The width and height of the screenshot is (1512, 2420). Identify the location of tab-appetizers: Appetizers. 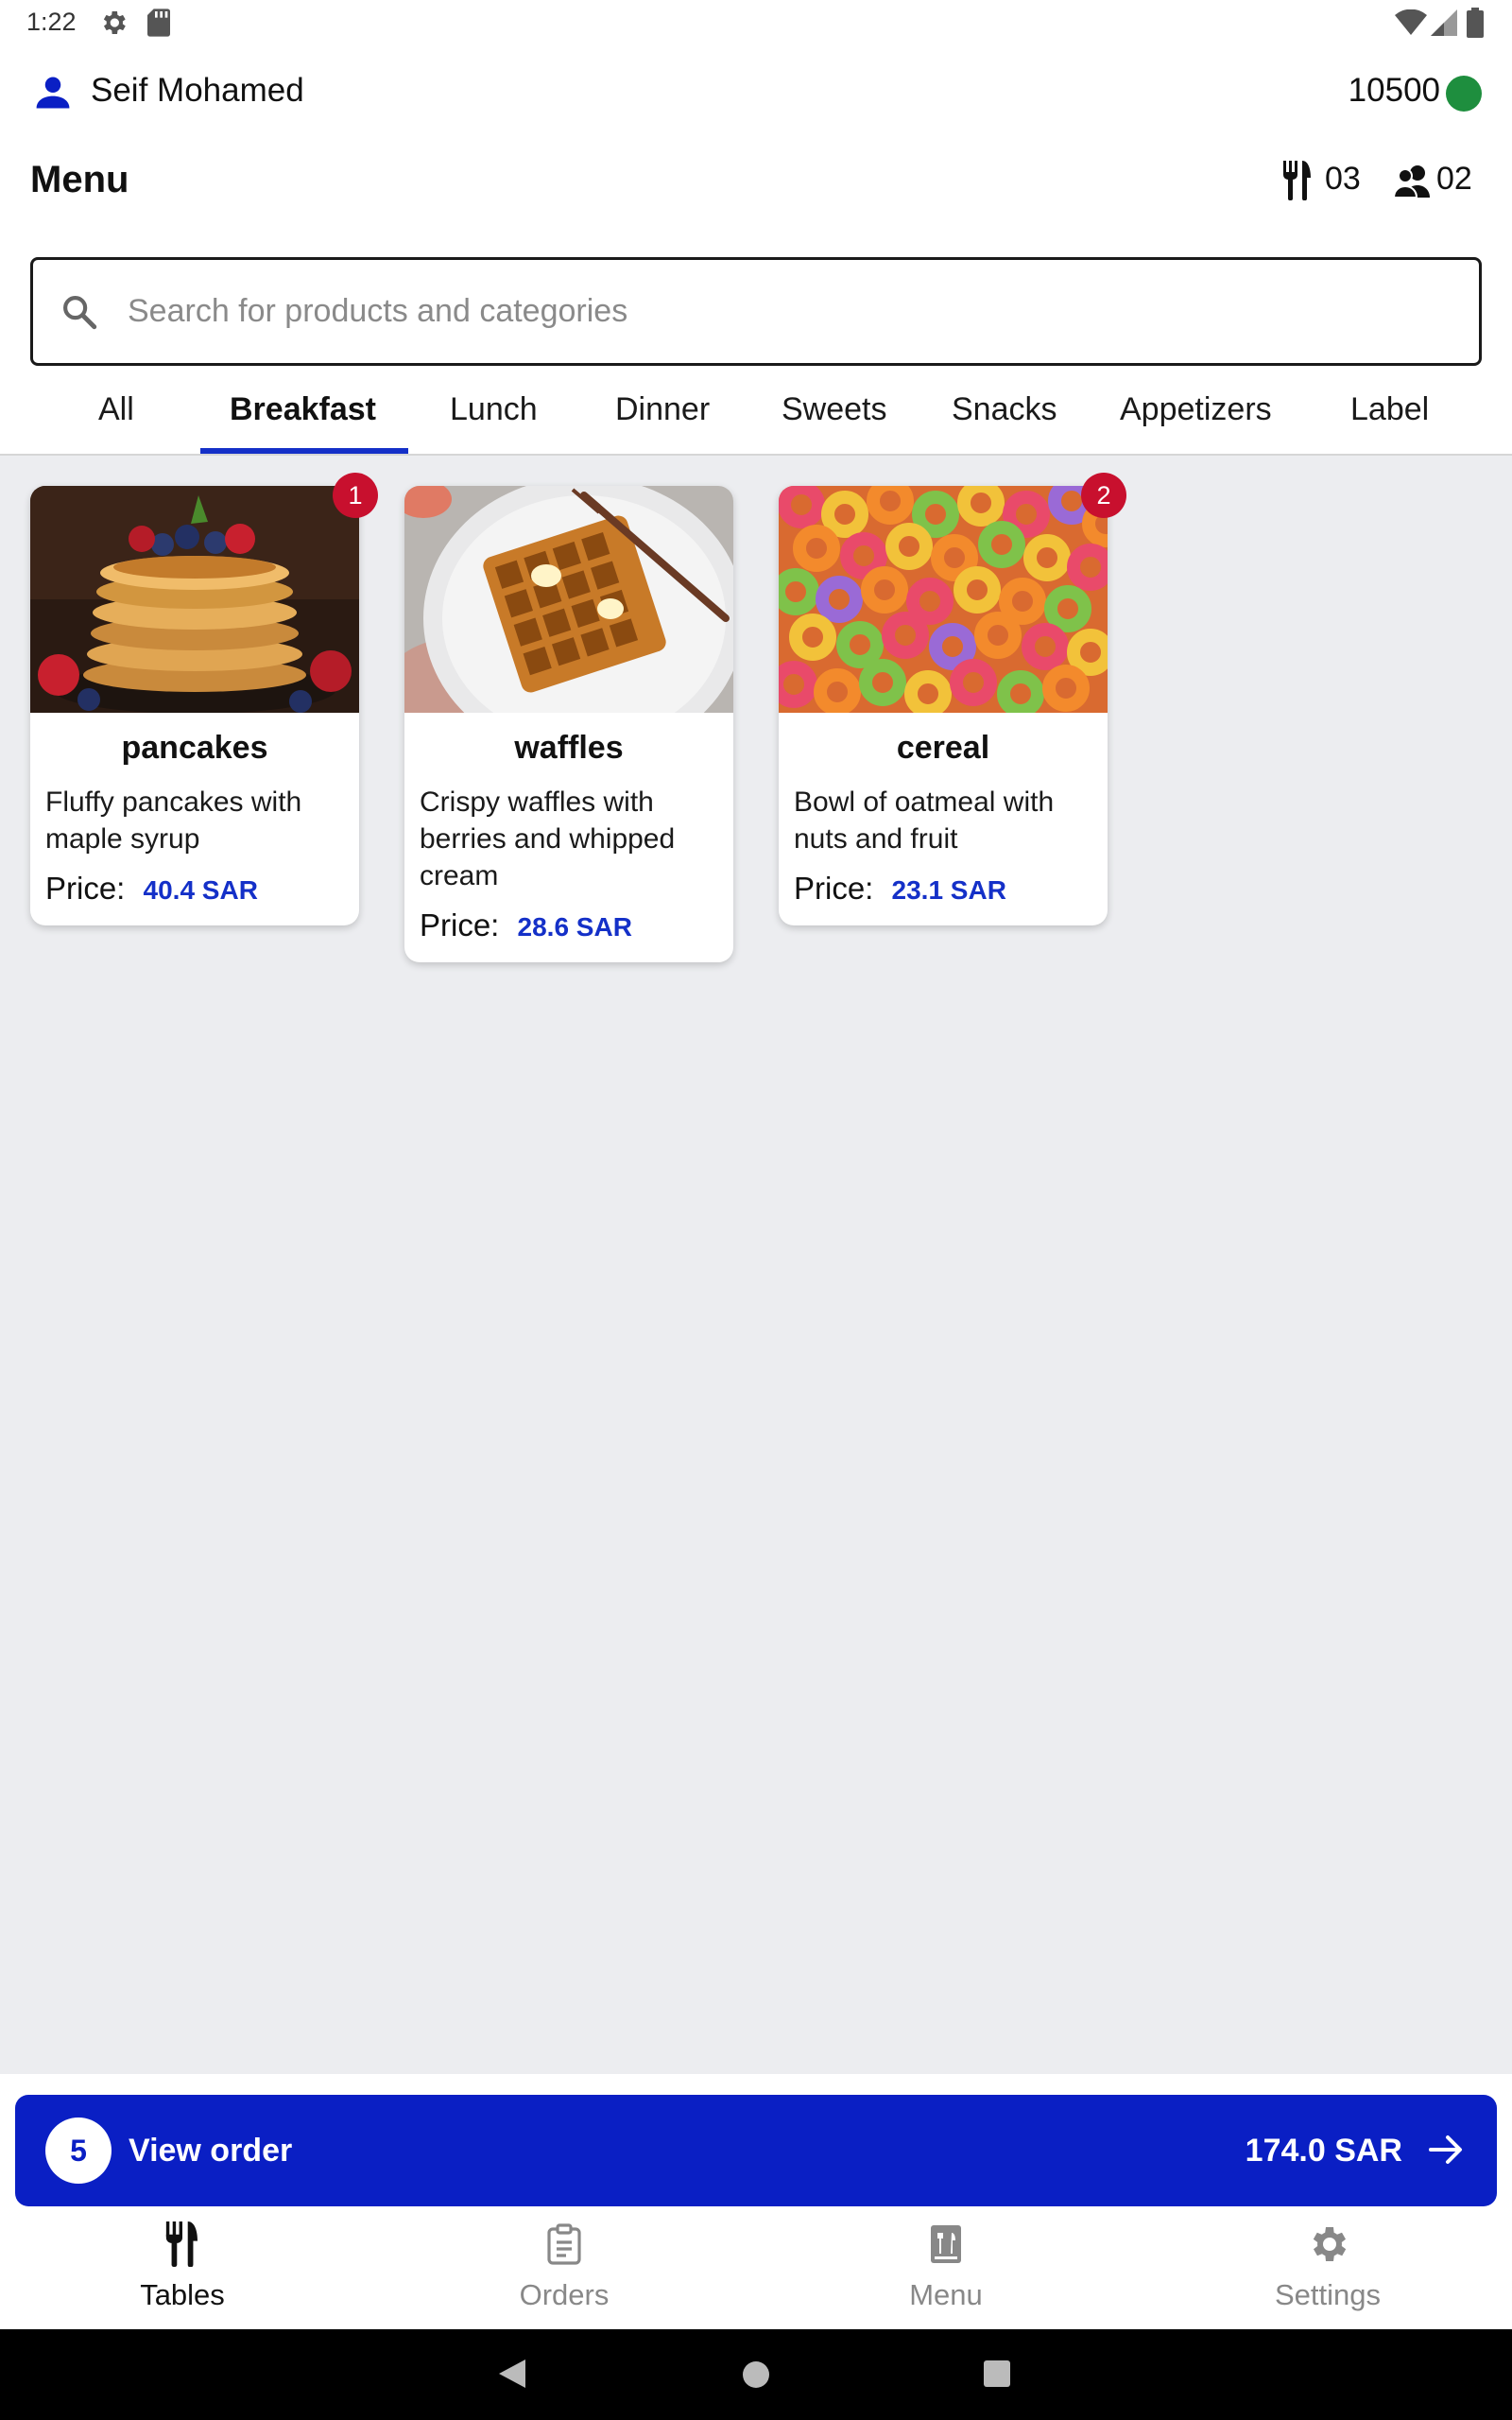
(1196, 409).